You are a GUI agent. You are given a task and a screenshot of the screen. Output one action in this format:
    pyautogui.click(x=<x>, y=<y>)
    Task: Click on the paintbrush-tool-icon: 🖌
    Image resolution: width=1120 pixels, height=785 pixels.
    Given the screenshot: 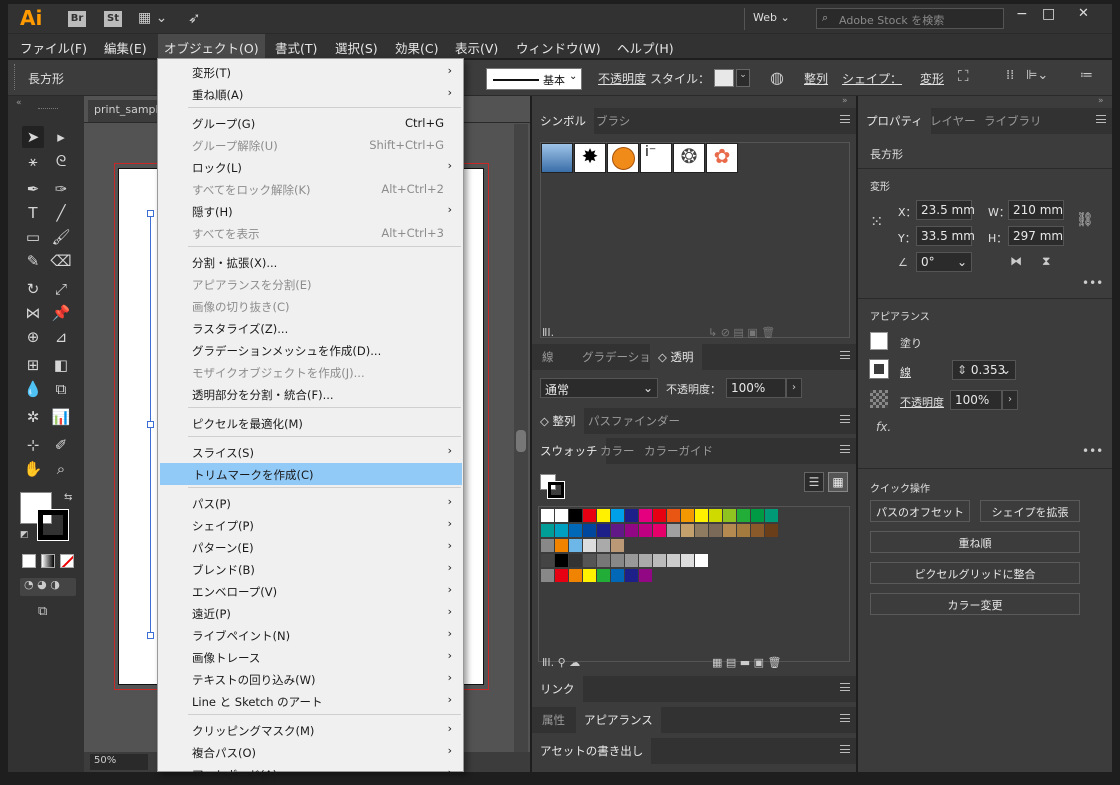 What is the action you would take?
    pyautogui.click(x=61, y=237)
    